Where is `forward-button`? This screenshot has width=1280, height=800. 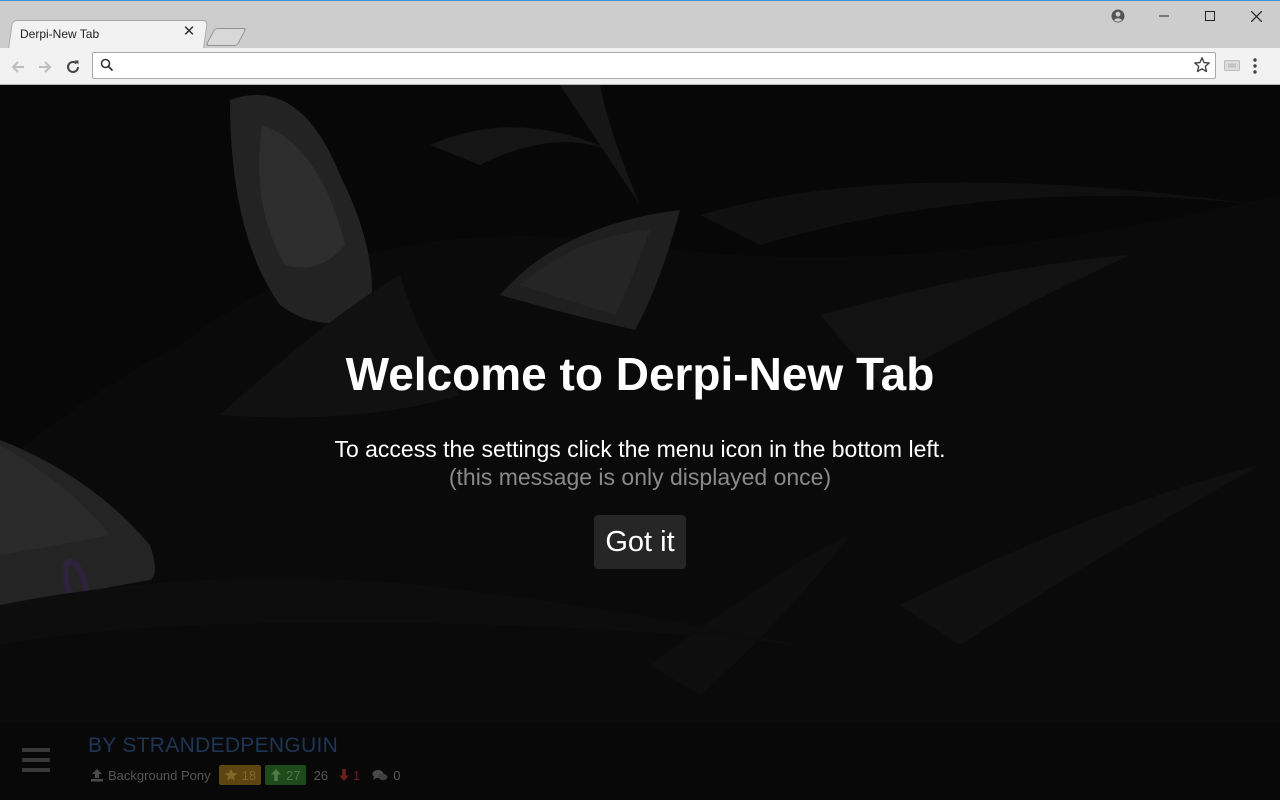 forward-button is located at coordinates (45, 67).